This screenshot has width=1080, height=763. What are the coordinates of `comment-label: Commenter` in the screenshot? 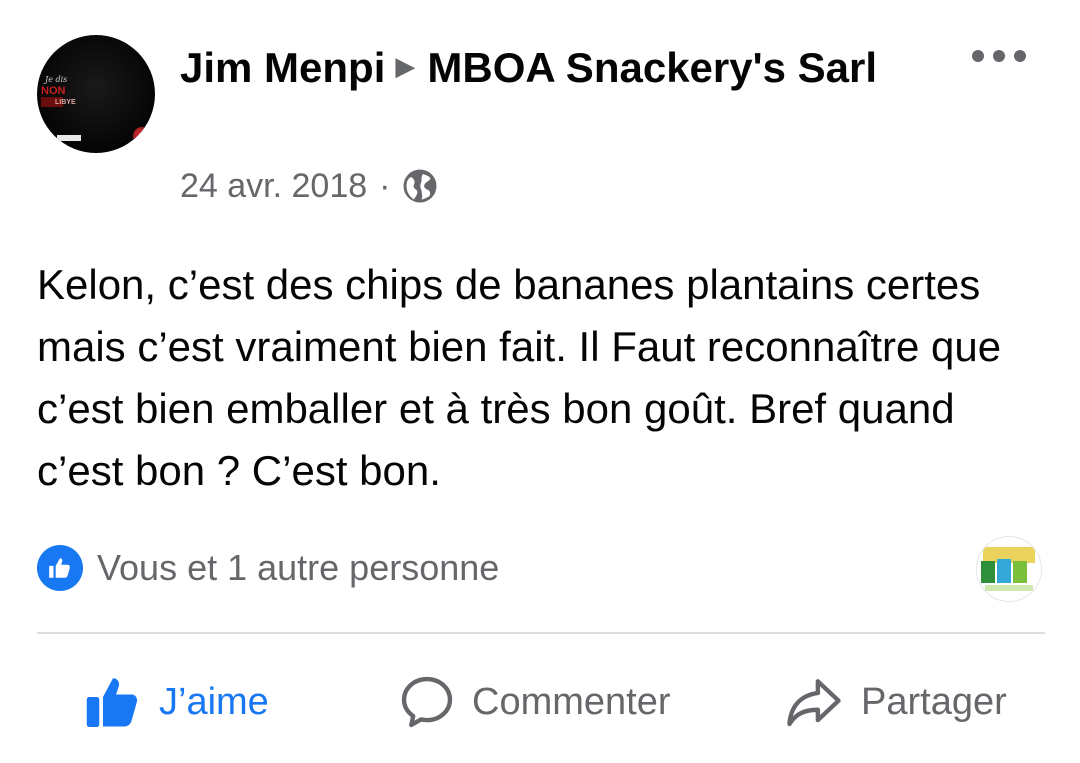 It's located at (571, 701).